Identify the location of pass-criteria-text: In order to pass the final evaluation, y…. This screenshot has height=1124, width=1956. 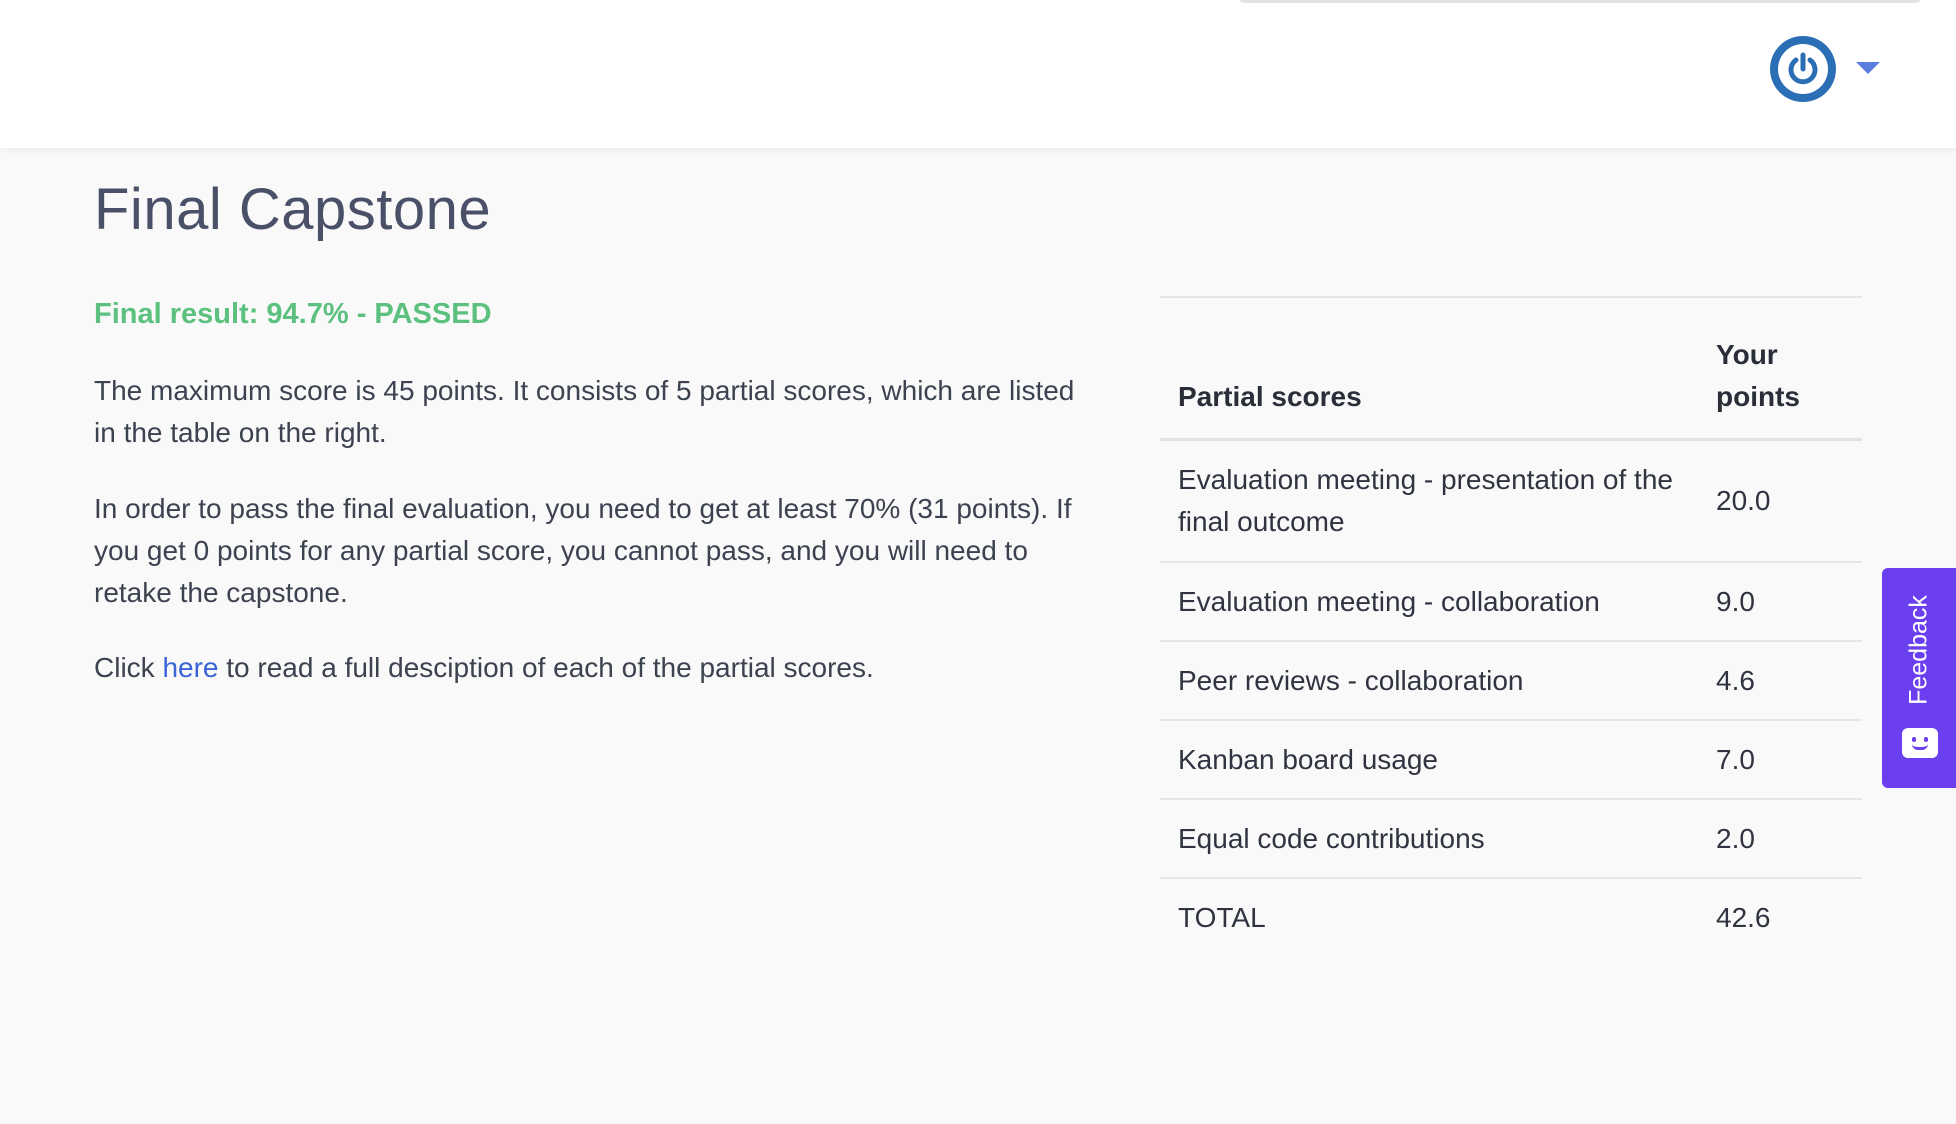
(583, 550).